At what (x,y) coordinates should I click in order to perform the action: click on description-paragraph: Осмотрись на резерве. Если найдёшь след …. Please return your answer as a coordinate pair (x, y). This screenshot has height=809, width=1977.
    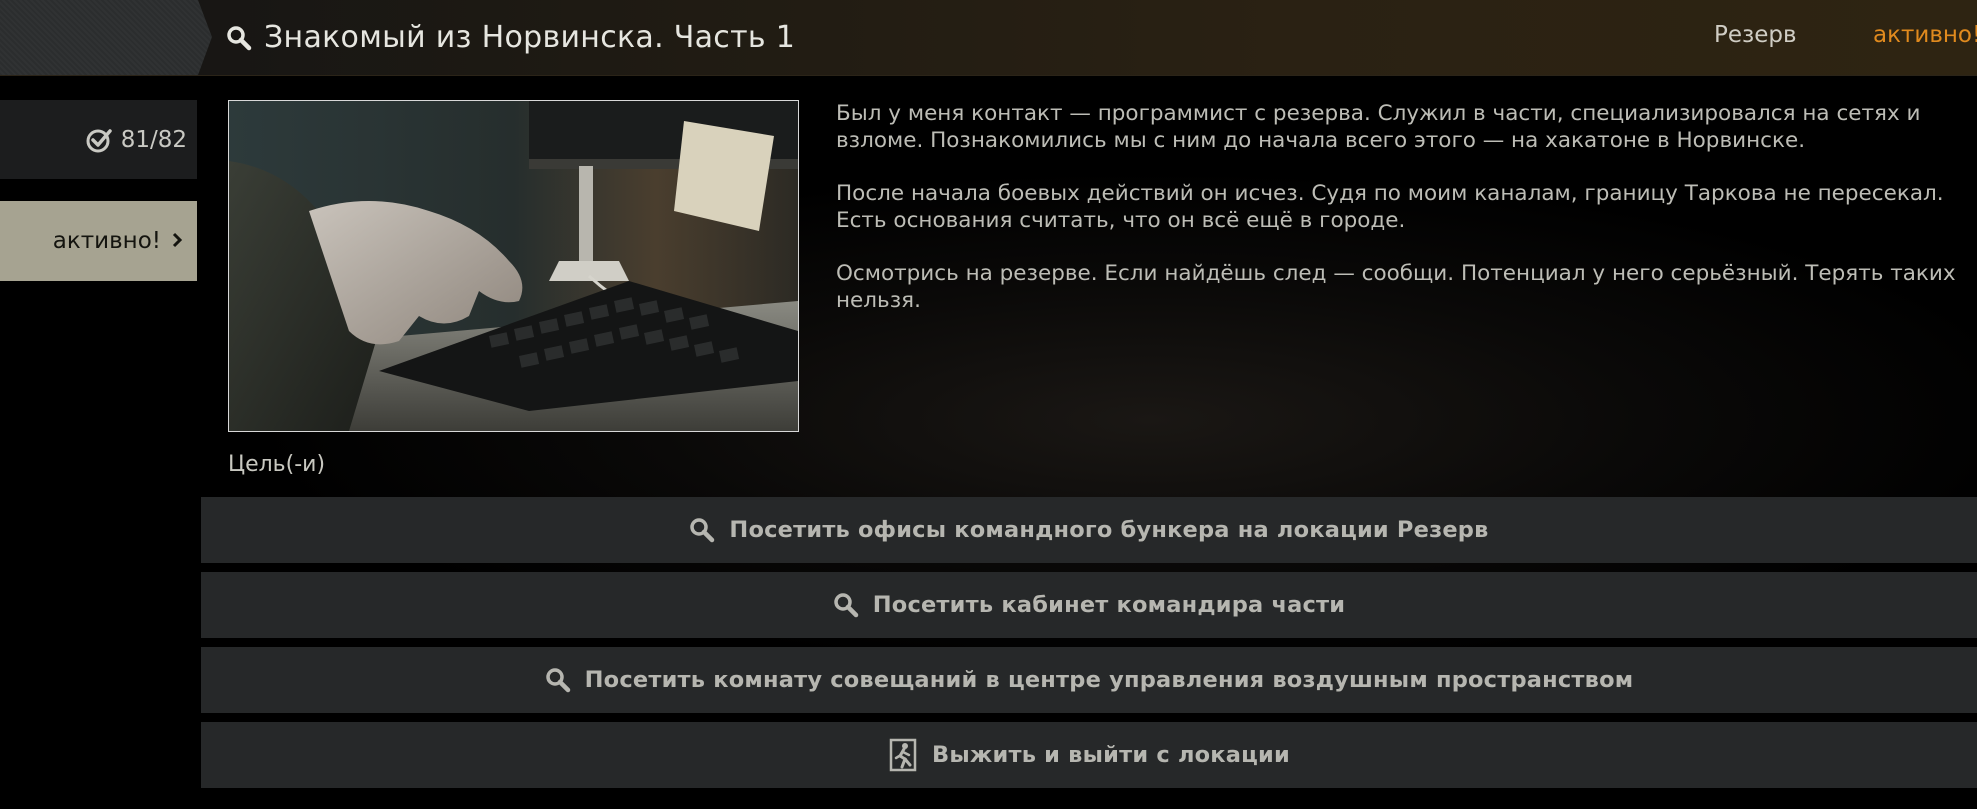
    Looking at the image, I should click on (1396, 287).